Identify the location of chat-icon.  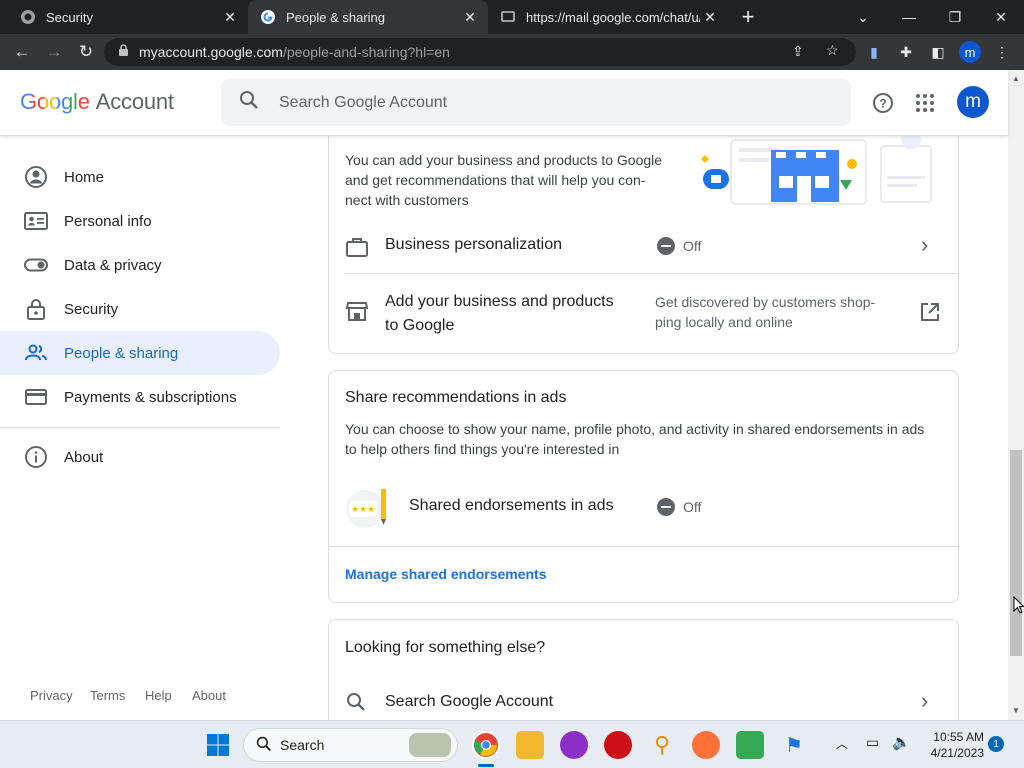
(508, 17).